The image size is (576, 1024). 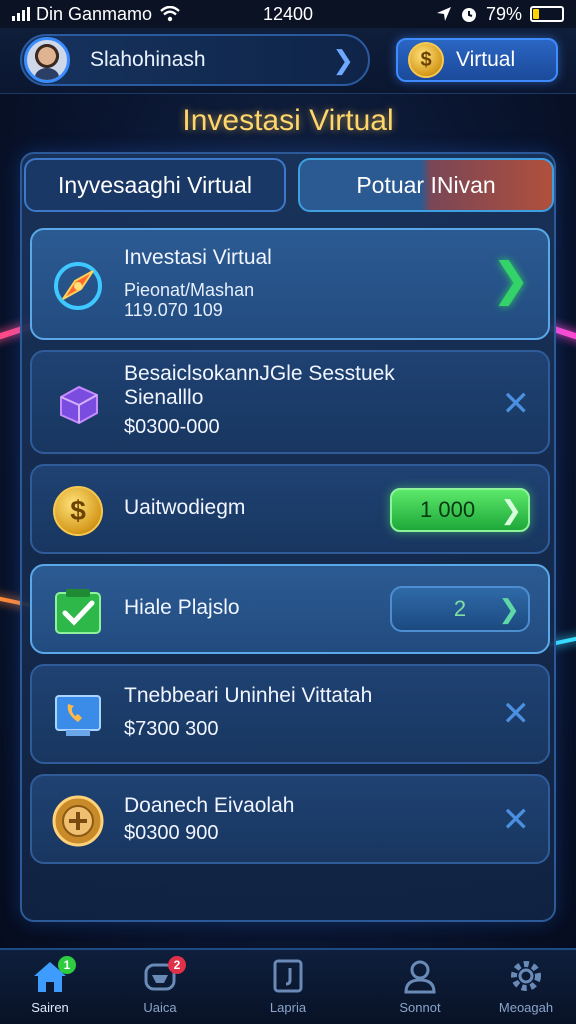 What do you see at coordinates (182, 607) in the screenshot?
I see `card-title: Hiale Plajslo` at bounding box center [182, 607].